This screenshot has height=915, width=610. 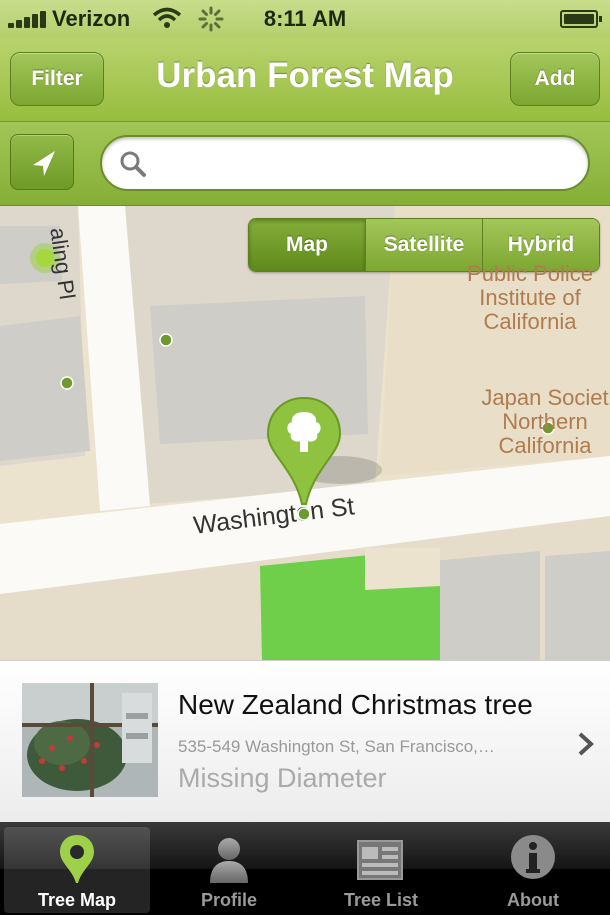 What do you see at coordinates (307, 245) in the screenshot?
I see `map-type-map-button: Map` at bounding box center [307, 245].